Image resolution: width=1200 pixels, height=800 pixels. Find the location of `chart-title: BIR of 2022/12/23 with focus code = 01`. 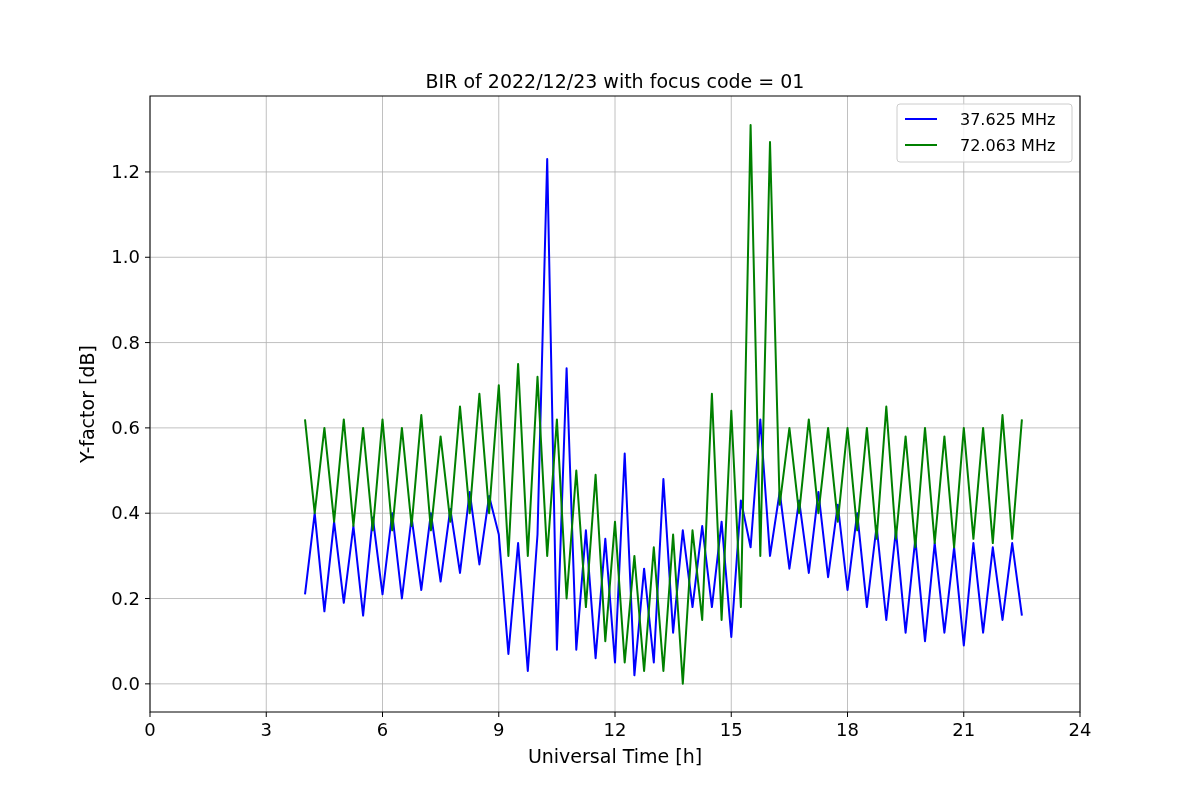

chart-title: BIR of 2022/12/23 with focus code = 01 is located at coordinates (615, 81).